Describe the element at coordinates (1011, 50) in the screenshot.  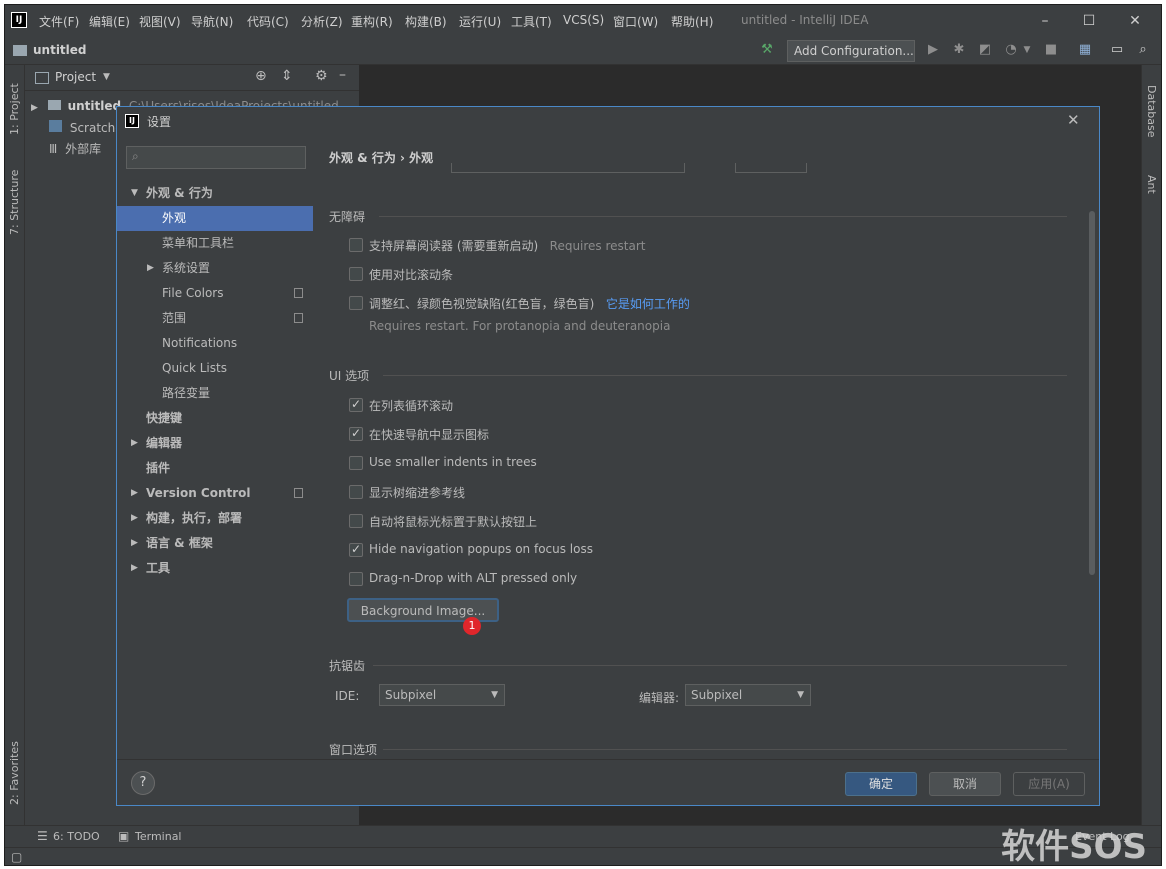
I see `profile-icon: ◔` at that location.